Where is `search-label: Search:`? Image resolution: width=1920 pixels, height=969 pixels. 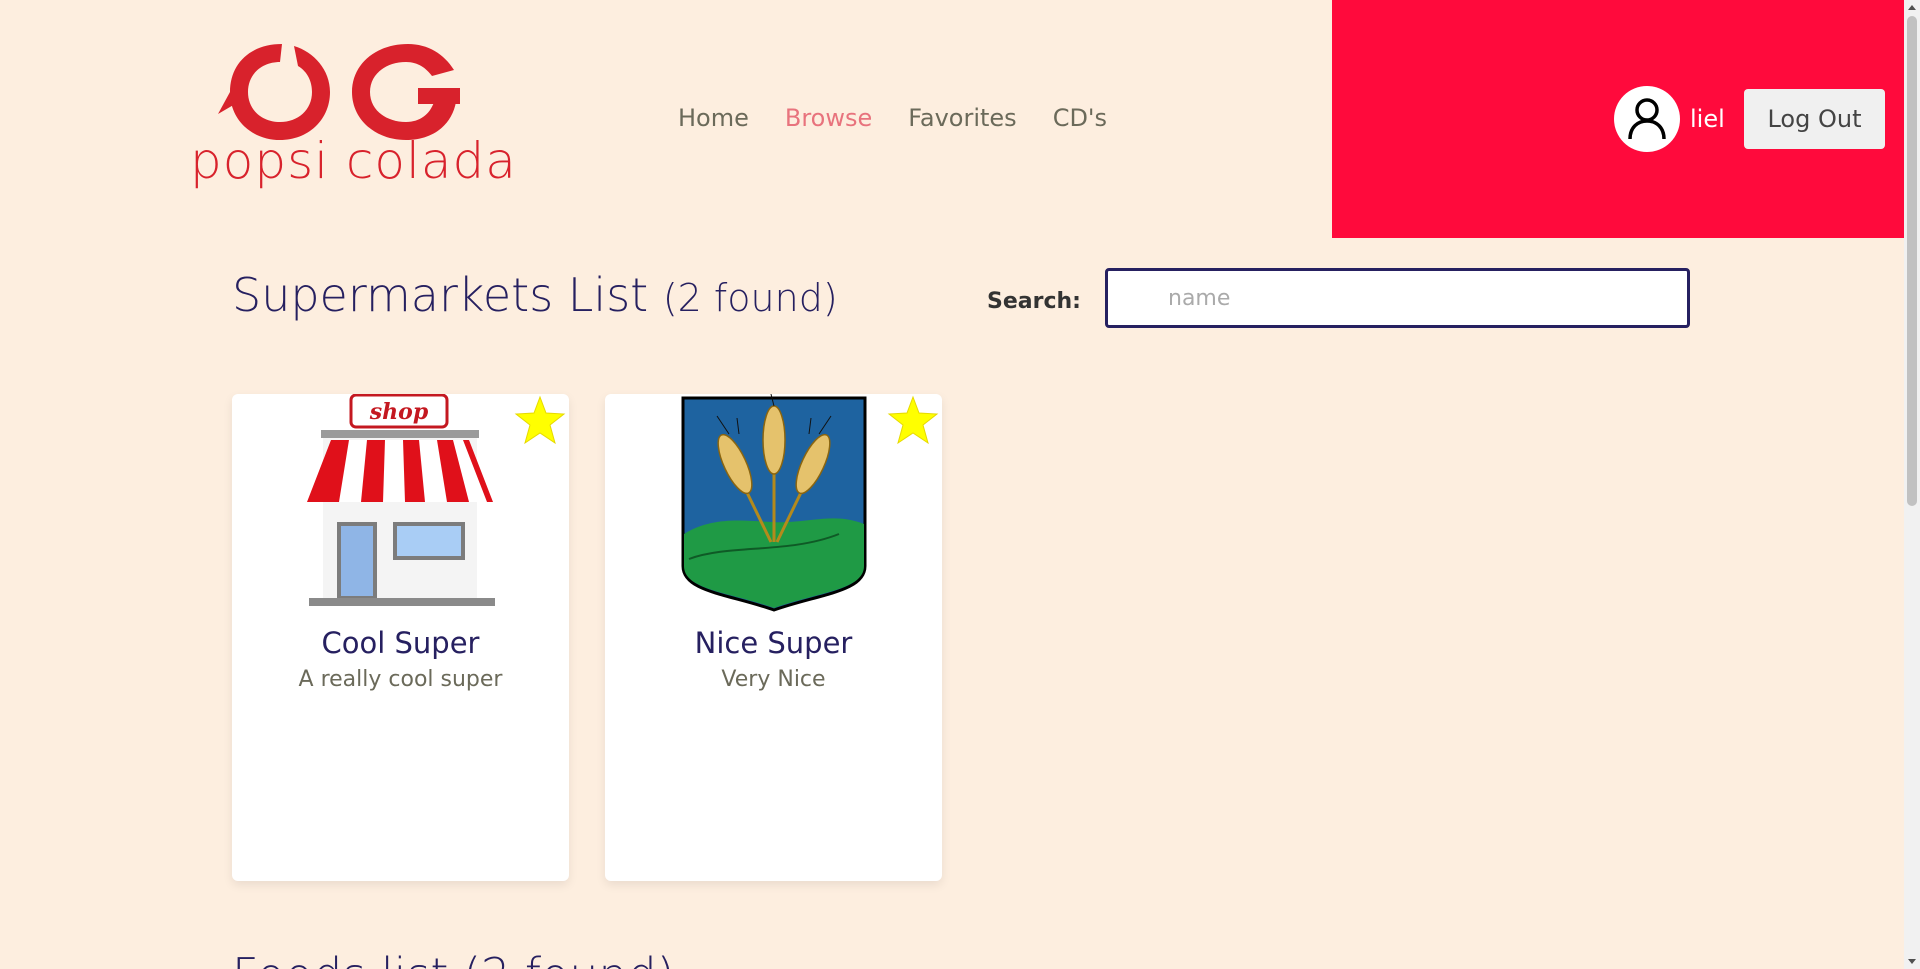 search-label: Search: is located at coordinates (1034, 301).